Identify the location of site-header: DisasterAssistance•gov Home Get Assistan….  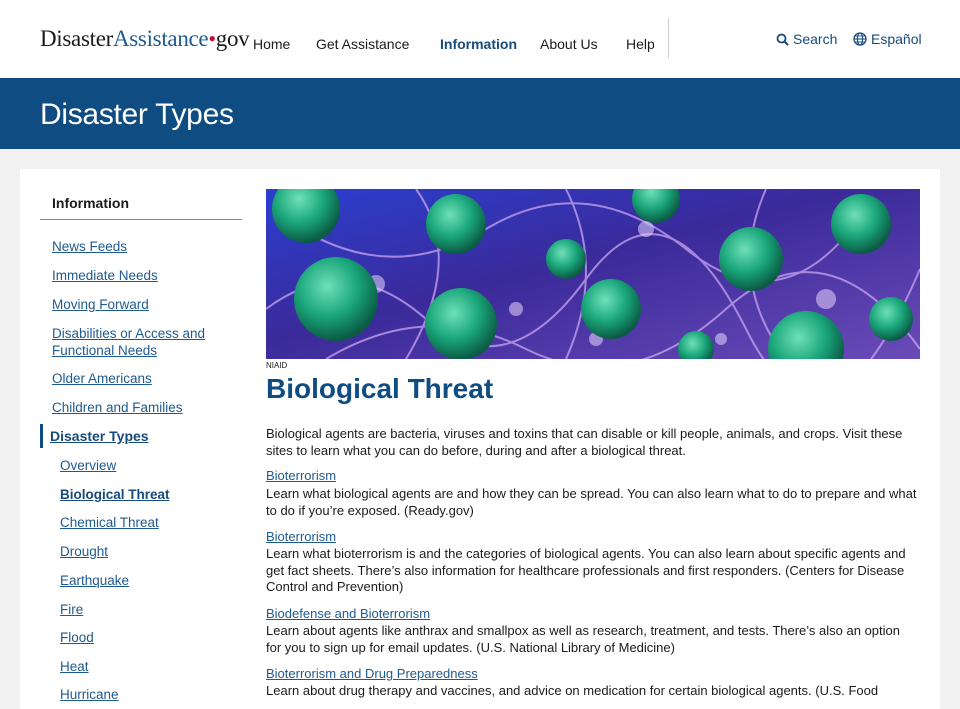
(480, 39).